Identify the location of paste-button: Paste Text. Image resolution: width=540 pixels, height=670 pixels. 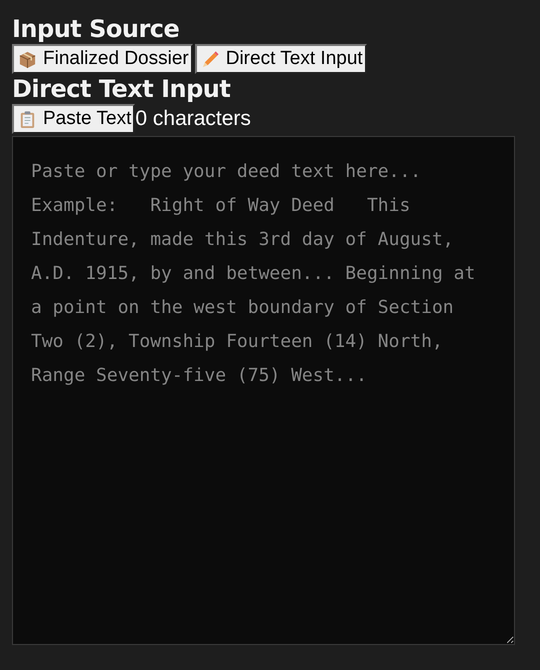
(74, 119).